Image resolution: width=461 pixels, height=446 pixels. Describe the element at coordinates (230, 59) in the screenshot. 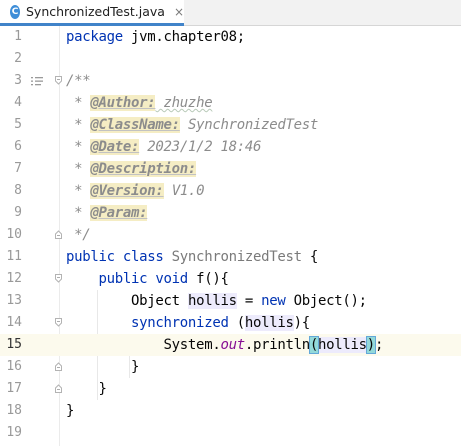

I see `code-line: 2` at that location.